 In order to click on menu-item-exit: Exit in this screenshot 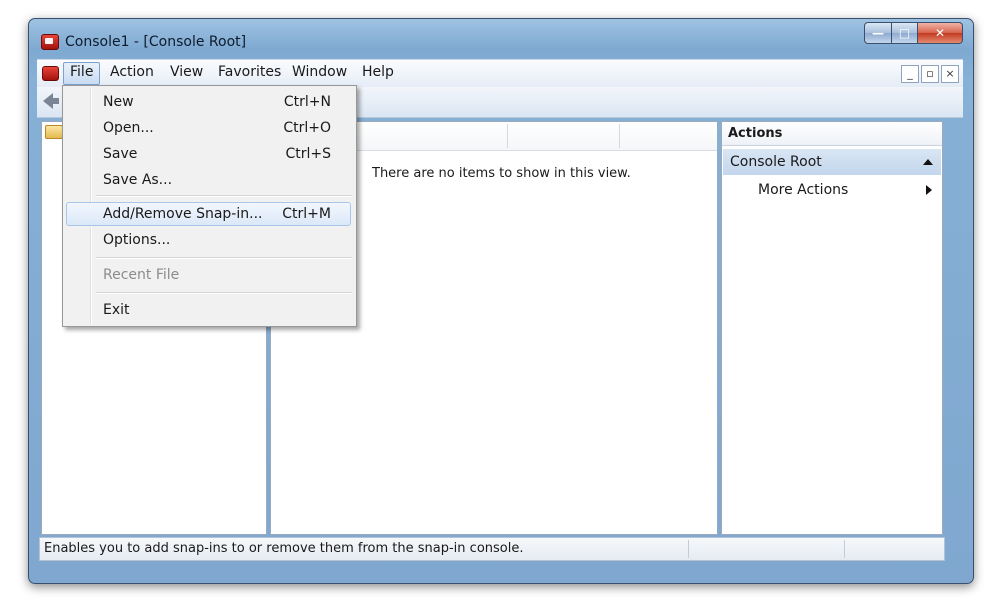, I will do `click(208, 310)`.